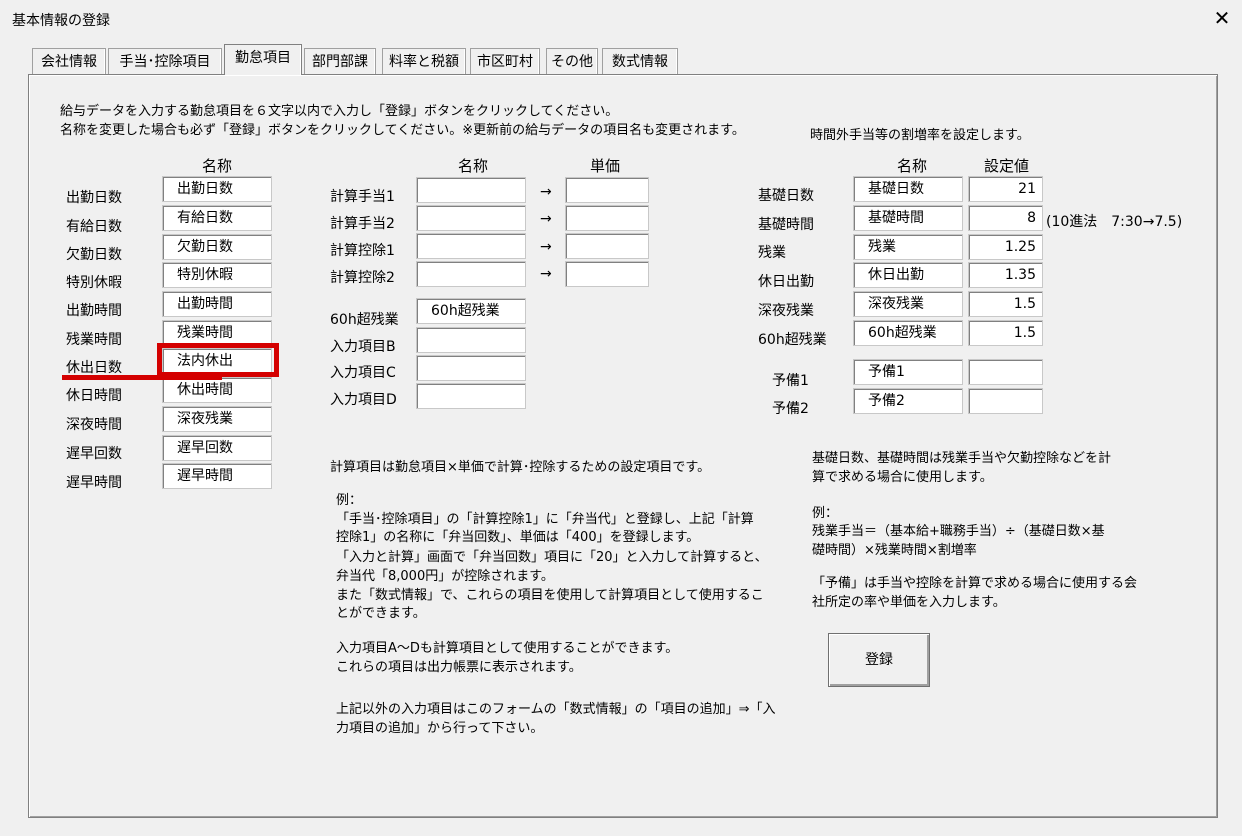  What do you see at coordinates (1005, 189) in the screenshot?
I see `rate-value-field: 21` at bounding box center [1005, 189].